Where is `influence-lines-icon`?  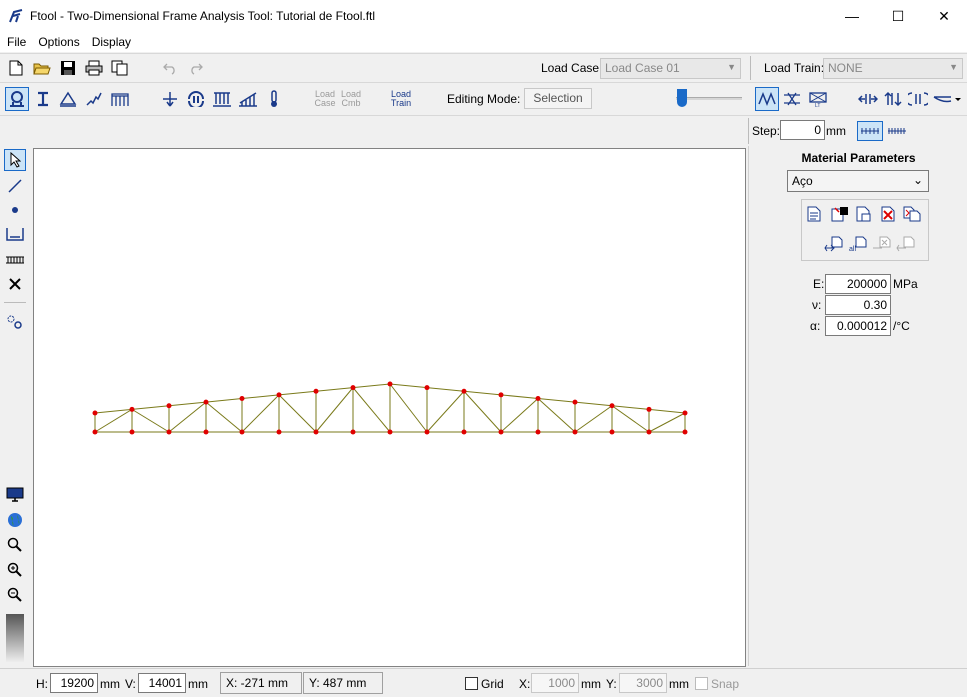 influence-lines-icon is located at coordinates (792, 99).